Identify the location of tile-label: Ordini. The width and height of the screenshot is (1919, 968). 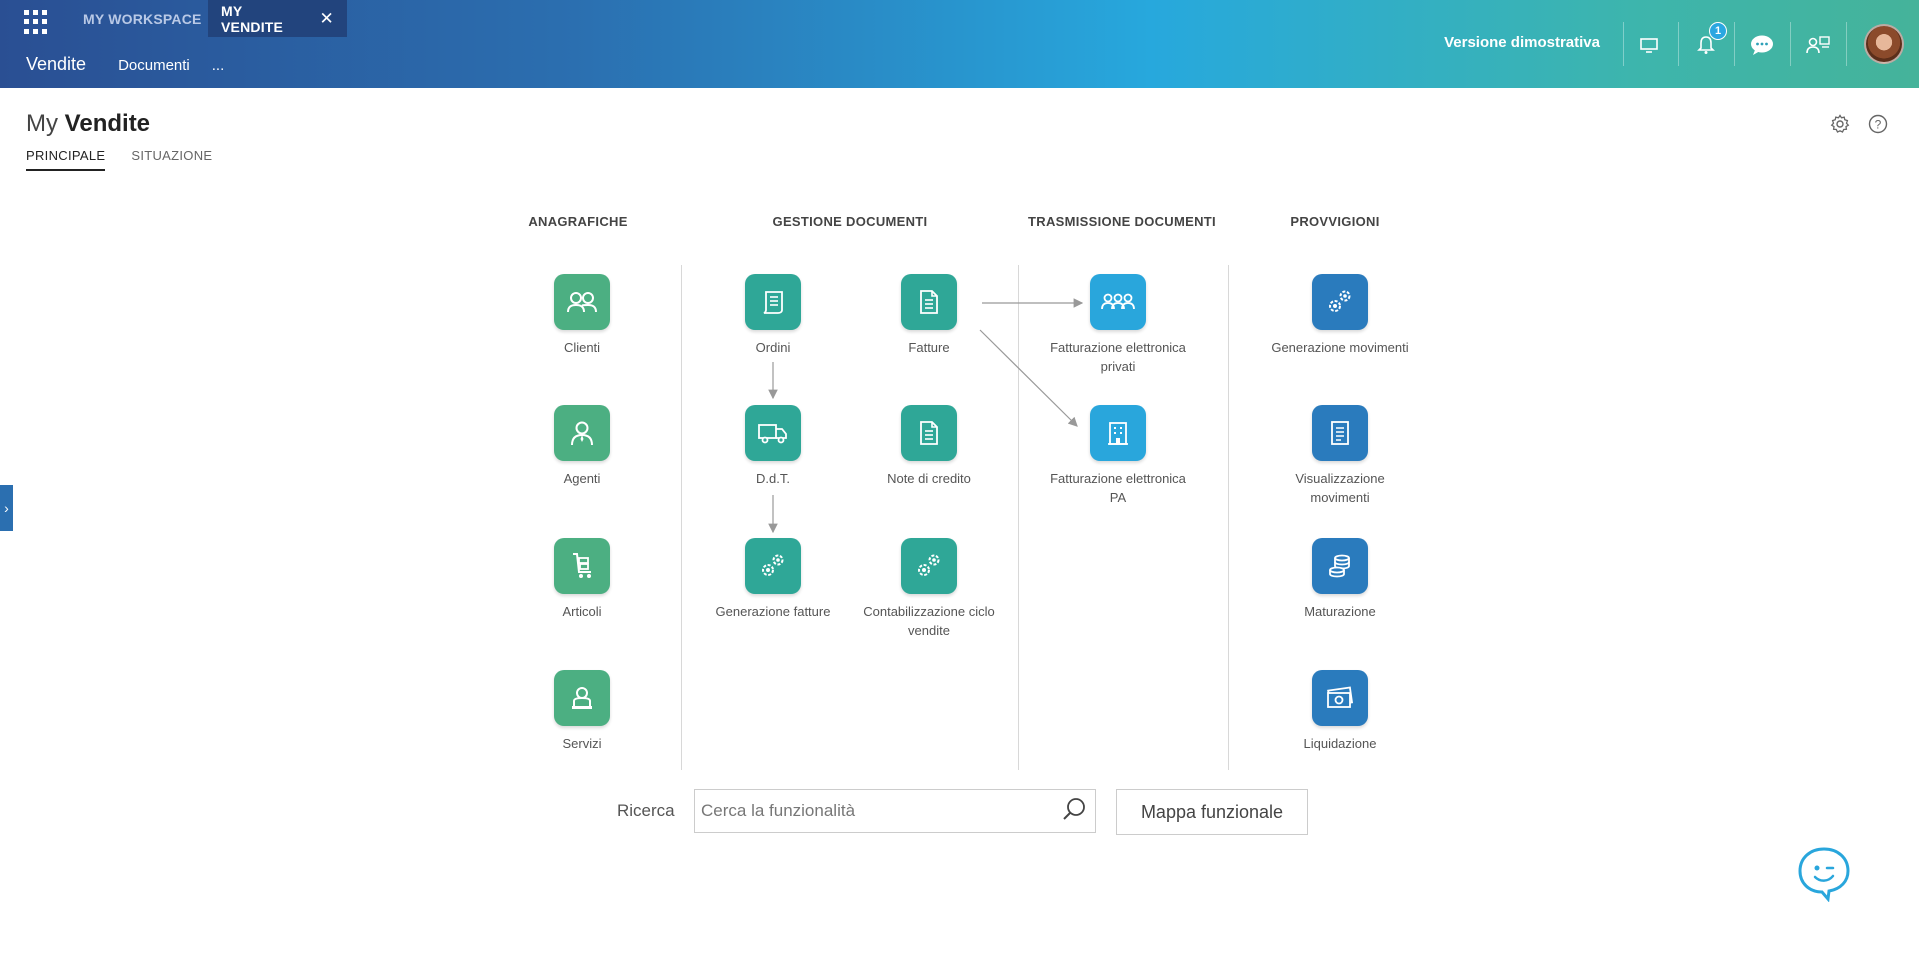
(773, 347).